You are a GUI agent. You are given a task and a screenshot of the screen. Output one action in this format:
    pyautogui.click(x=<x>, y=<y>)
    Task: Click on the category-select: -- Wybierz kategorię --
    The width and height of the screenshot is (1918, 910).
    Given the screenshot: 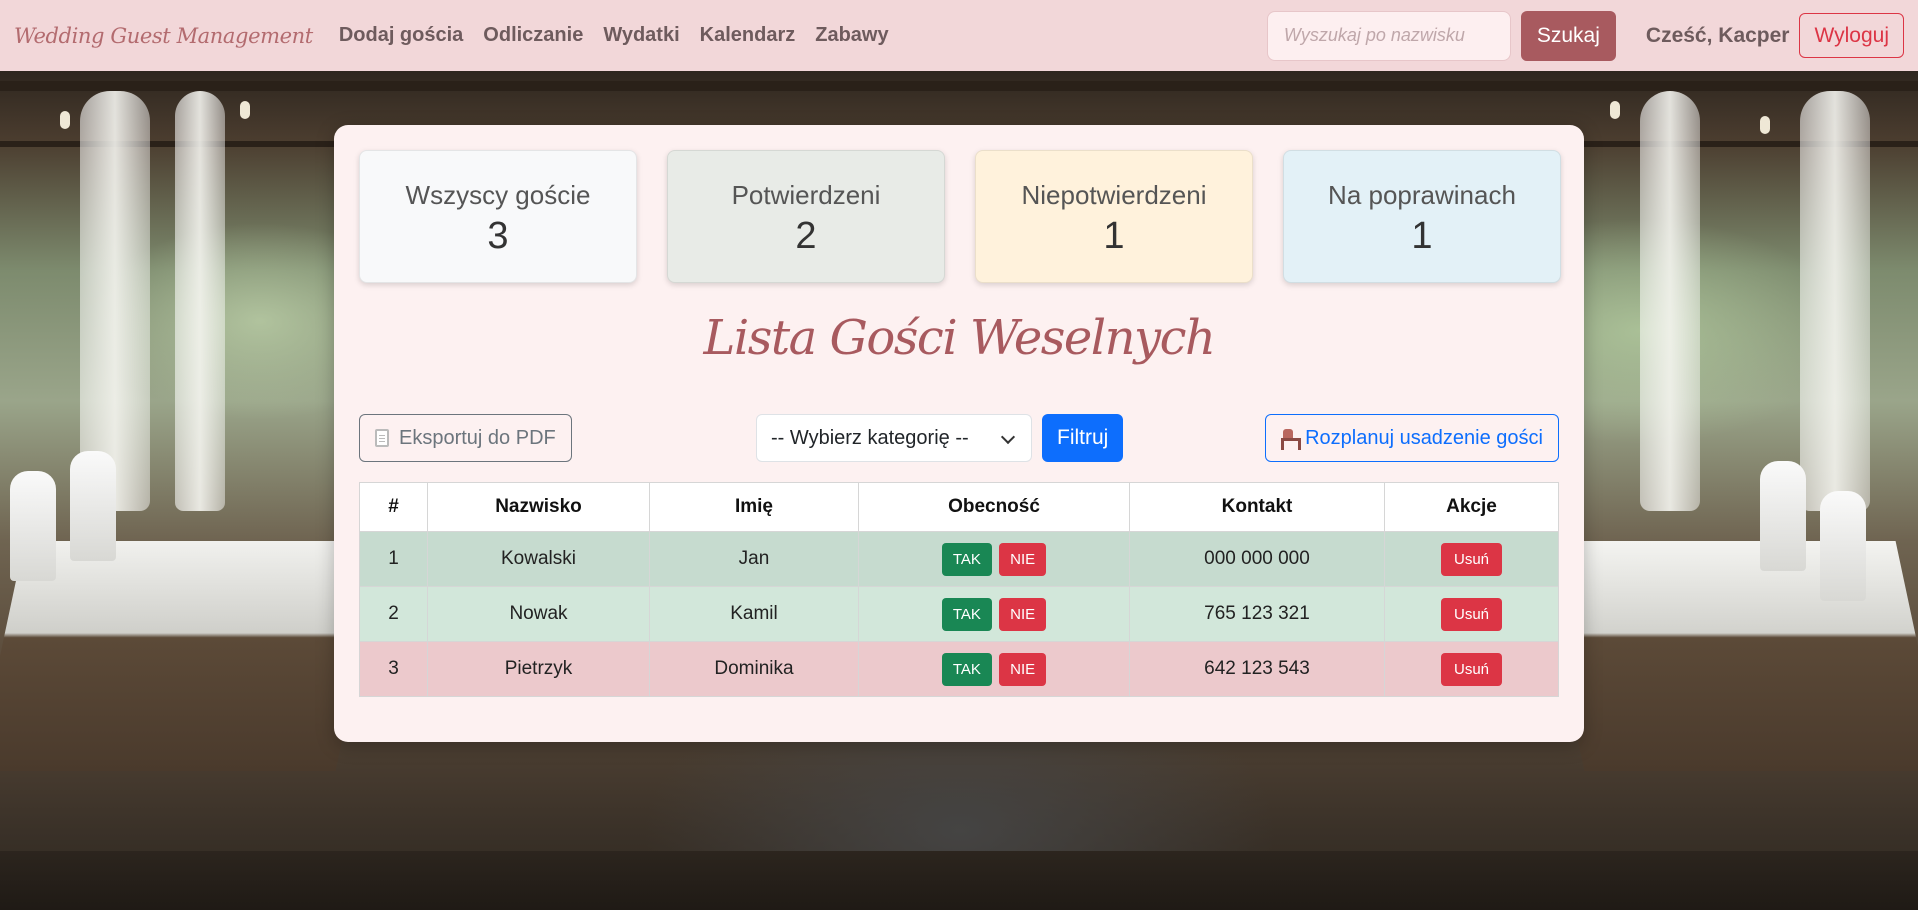 What is the action you would take?
    pyautogui.click(x=894, y=438)
    